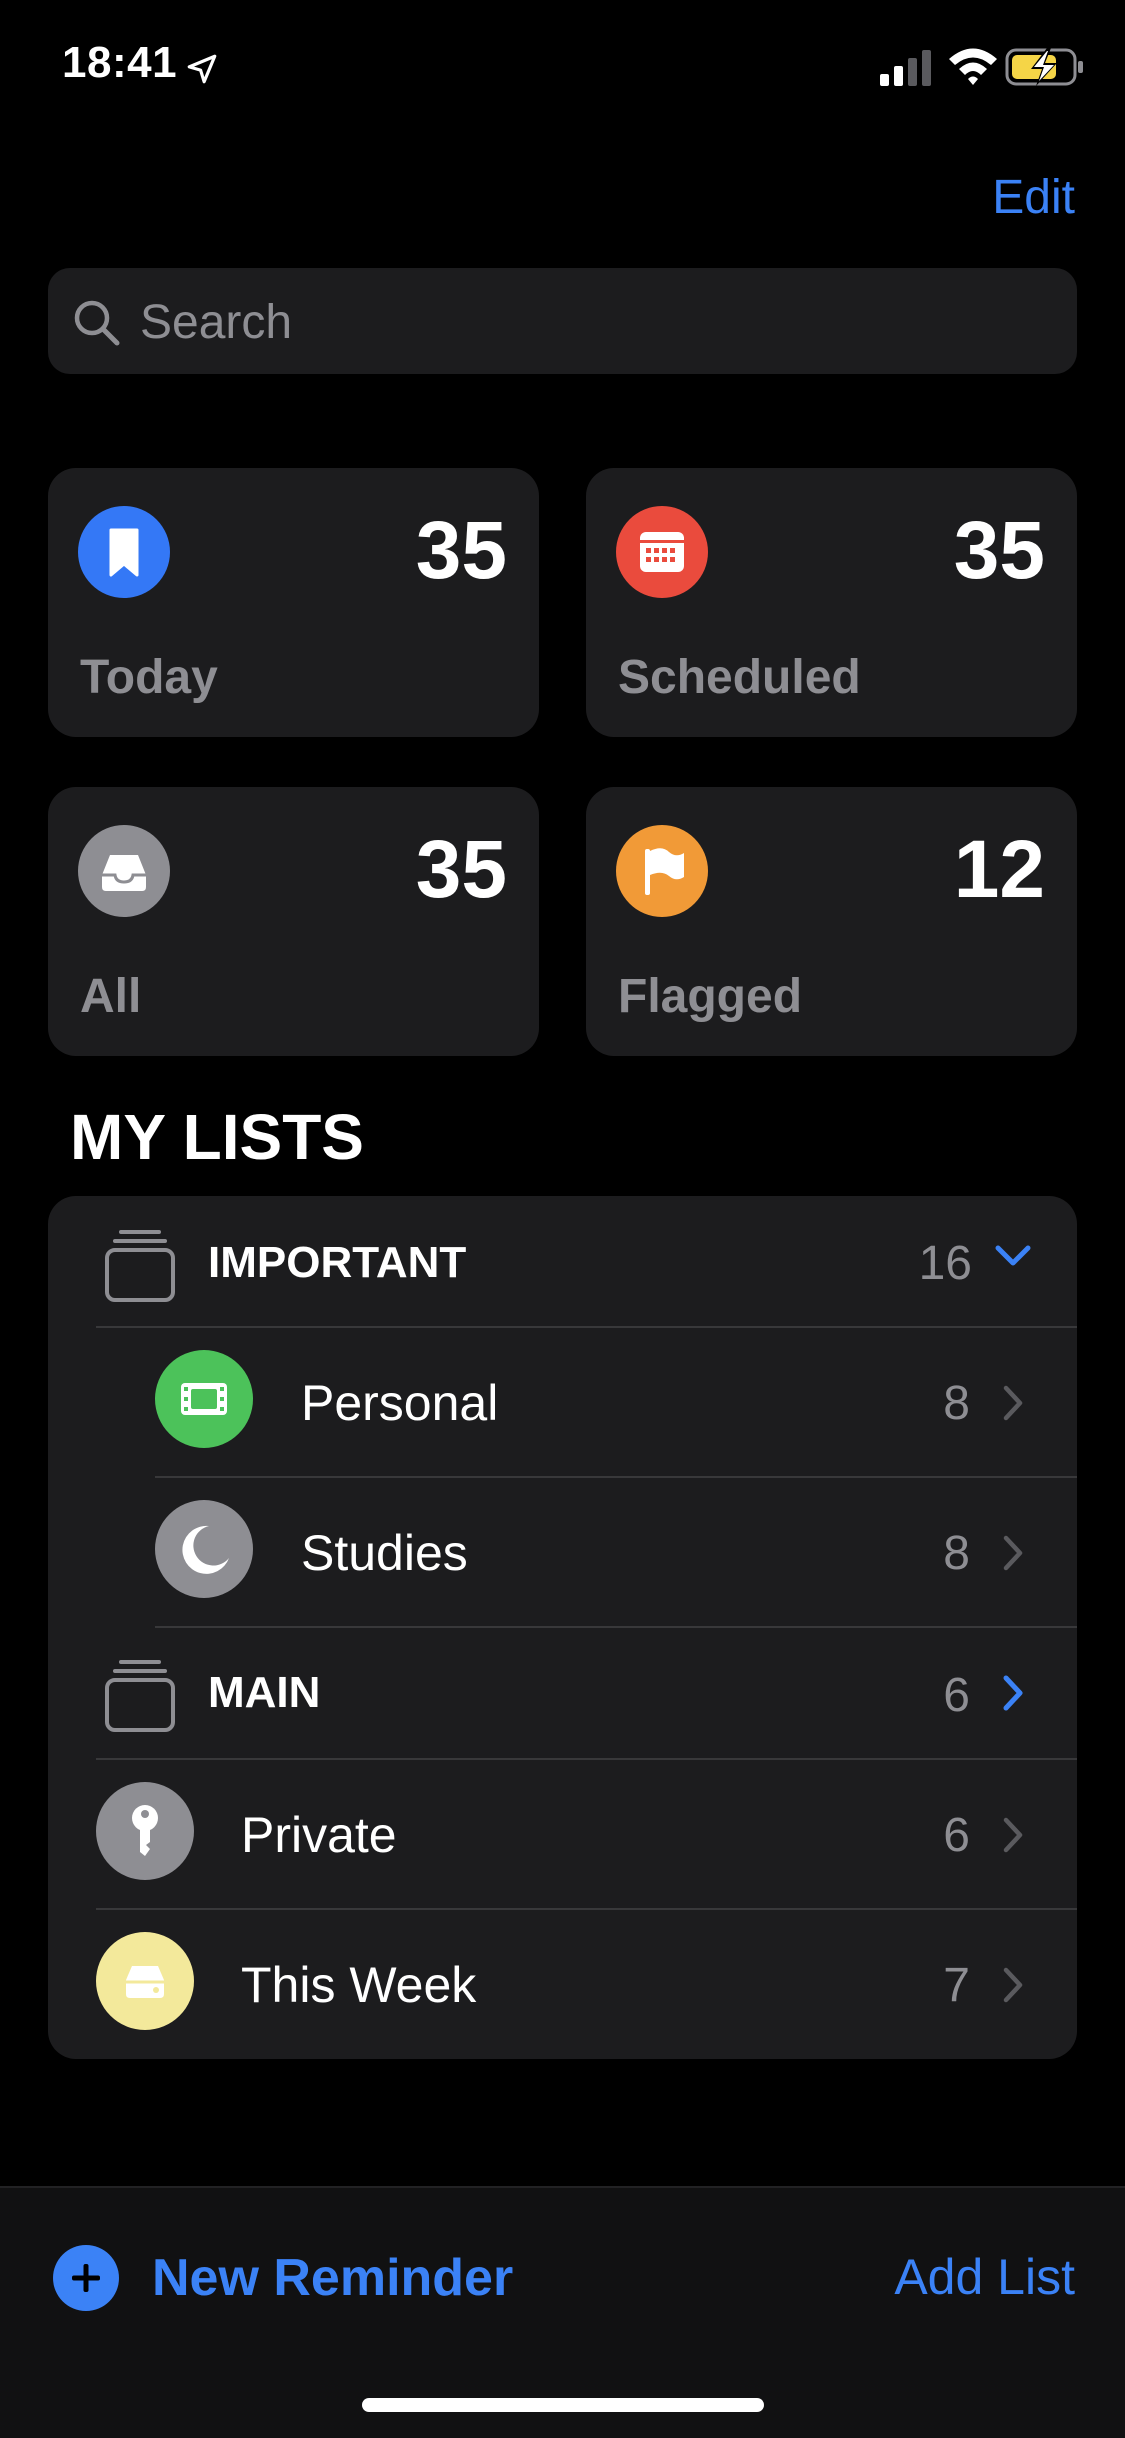 The height and width of the screenshot is (2438, 1125). I want to click on moon-icon, so click(204, 1549).